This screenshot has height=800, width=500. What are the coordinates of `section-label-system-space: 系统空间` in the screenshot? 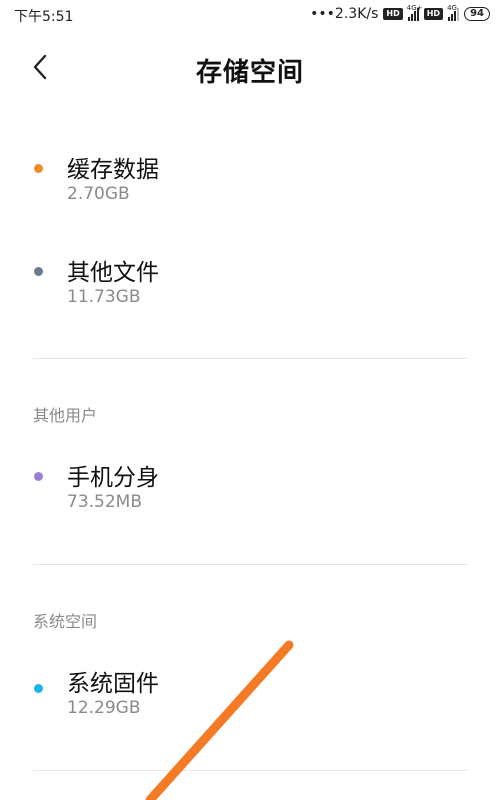 It's located at (65, 621).